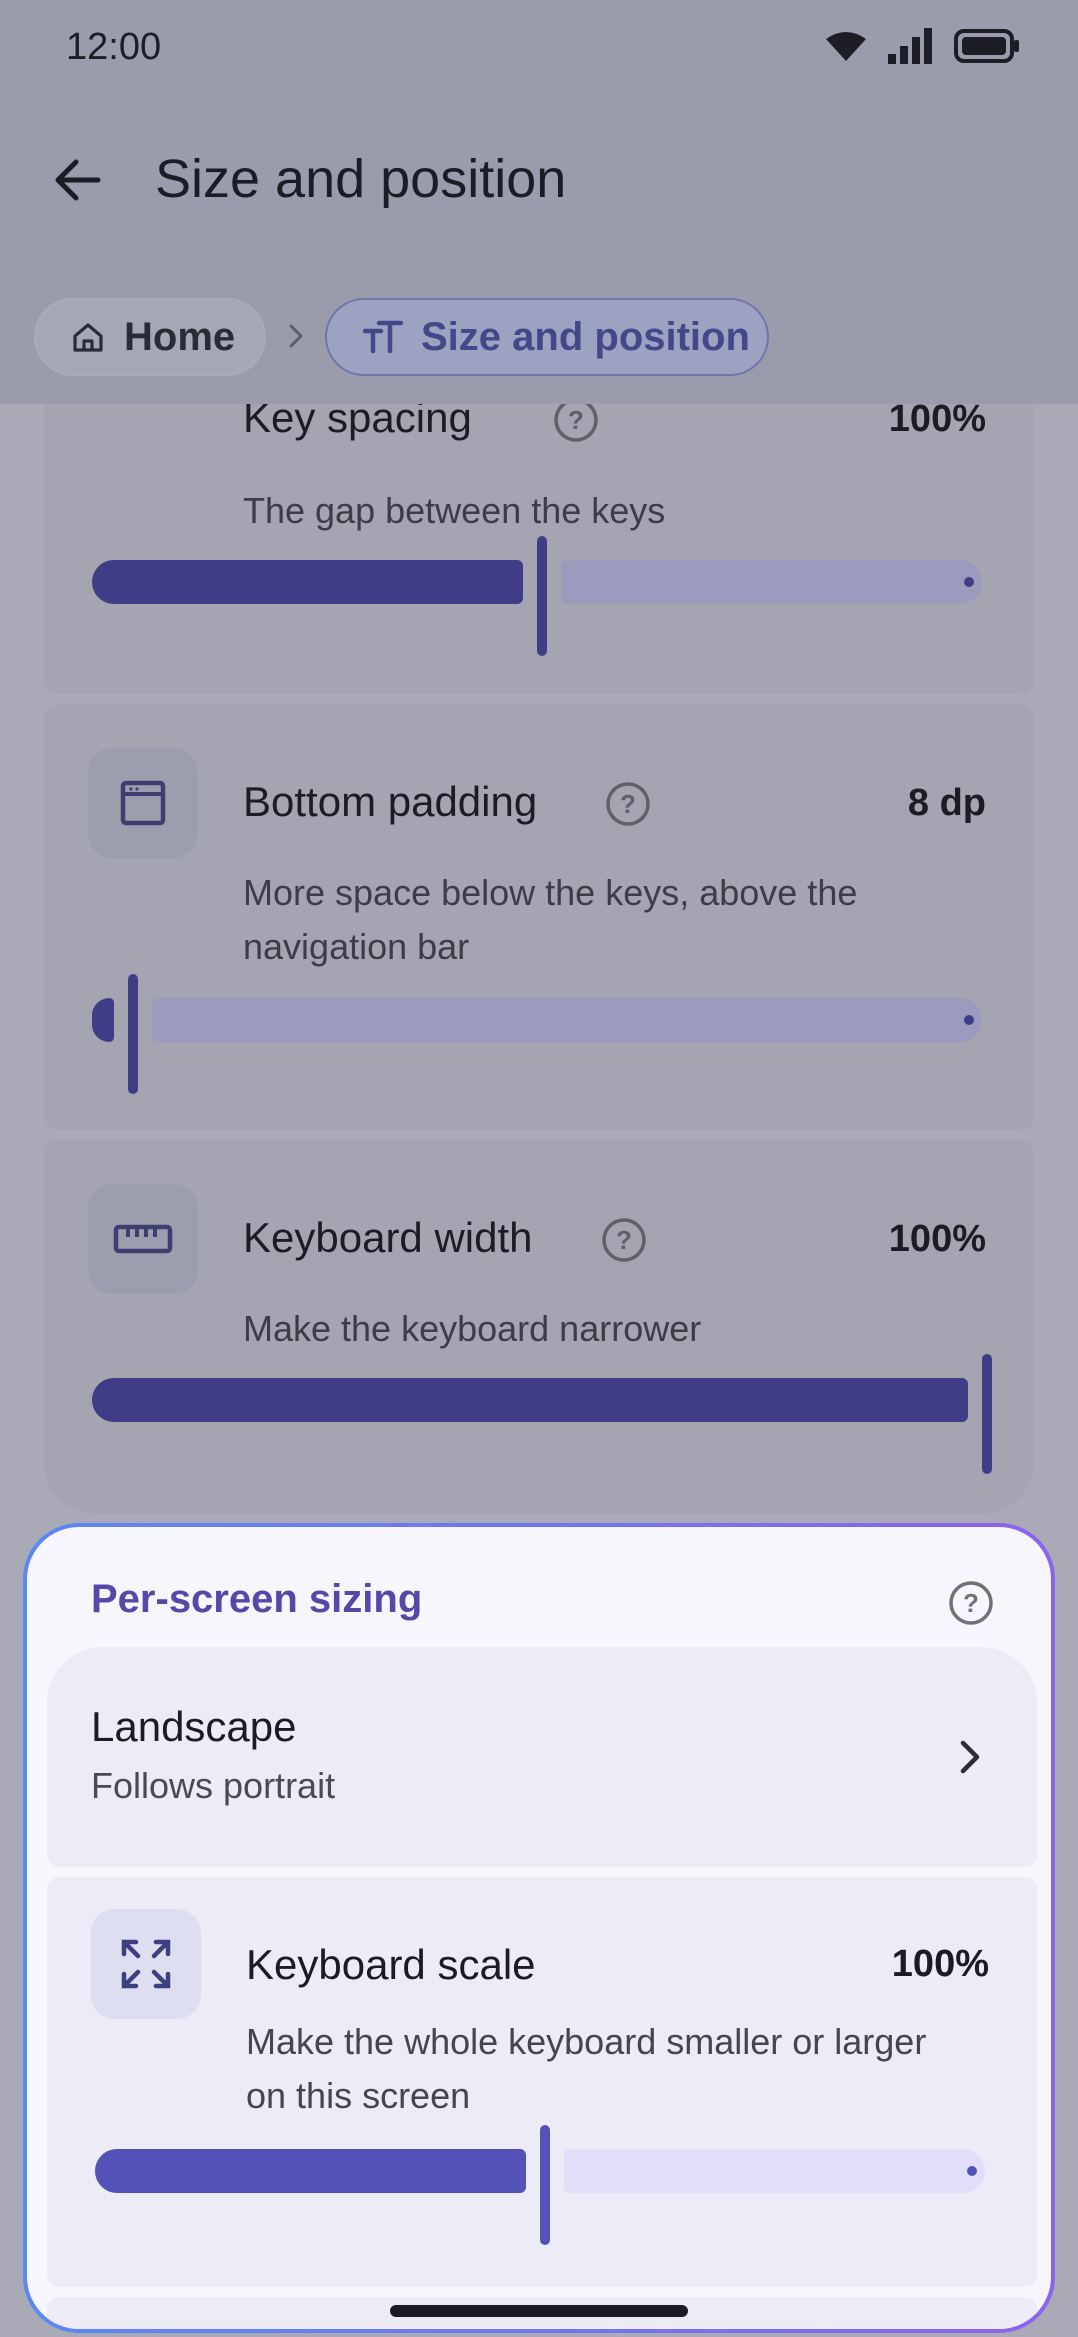  I want to click on status-time: 12:00, so click(114, 47).